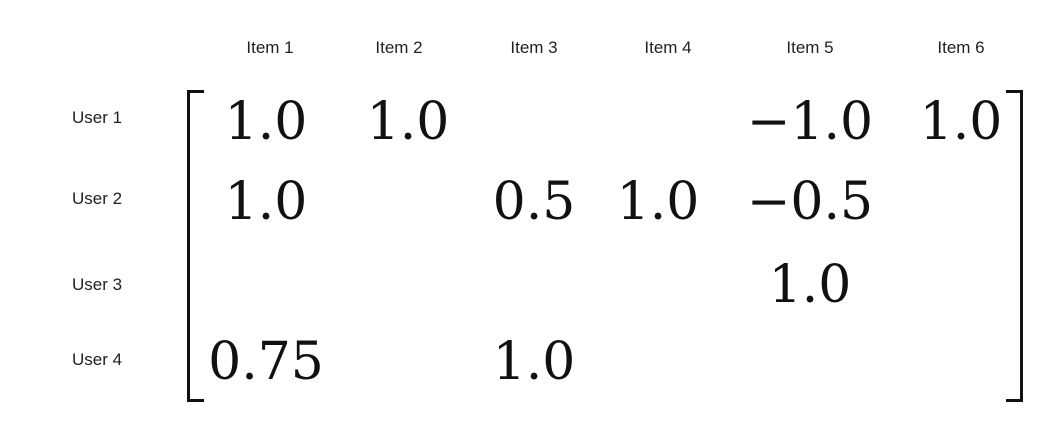  I want to click on left-bracket, so click(195, 246).